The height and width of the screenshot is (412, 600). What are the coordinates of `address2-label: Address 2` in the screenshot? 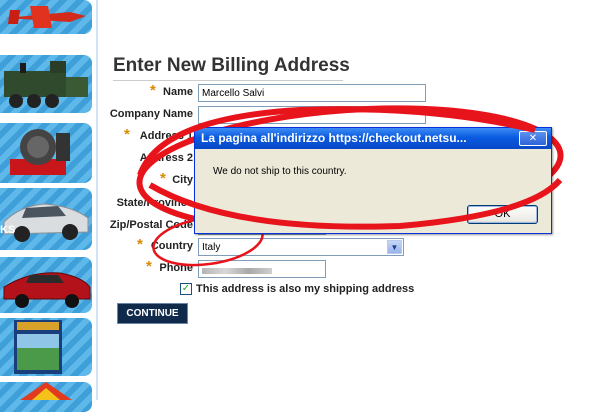 It's located at (166, 158).